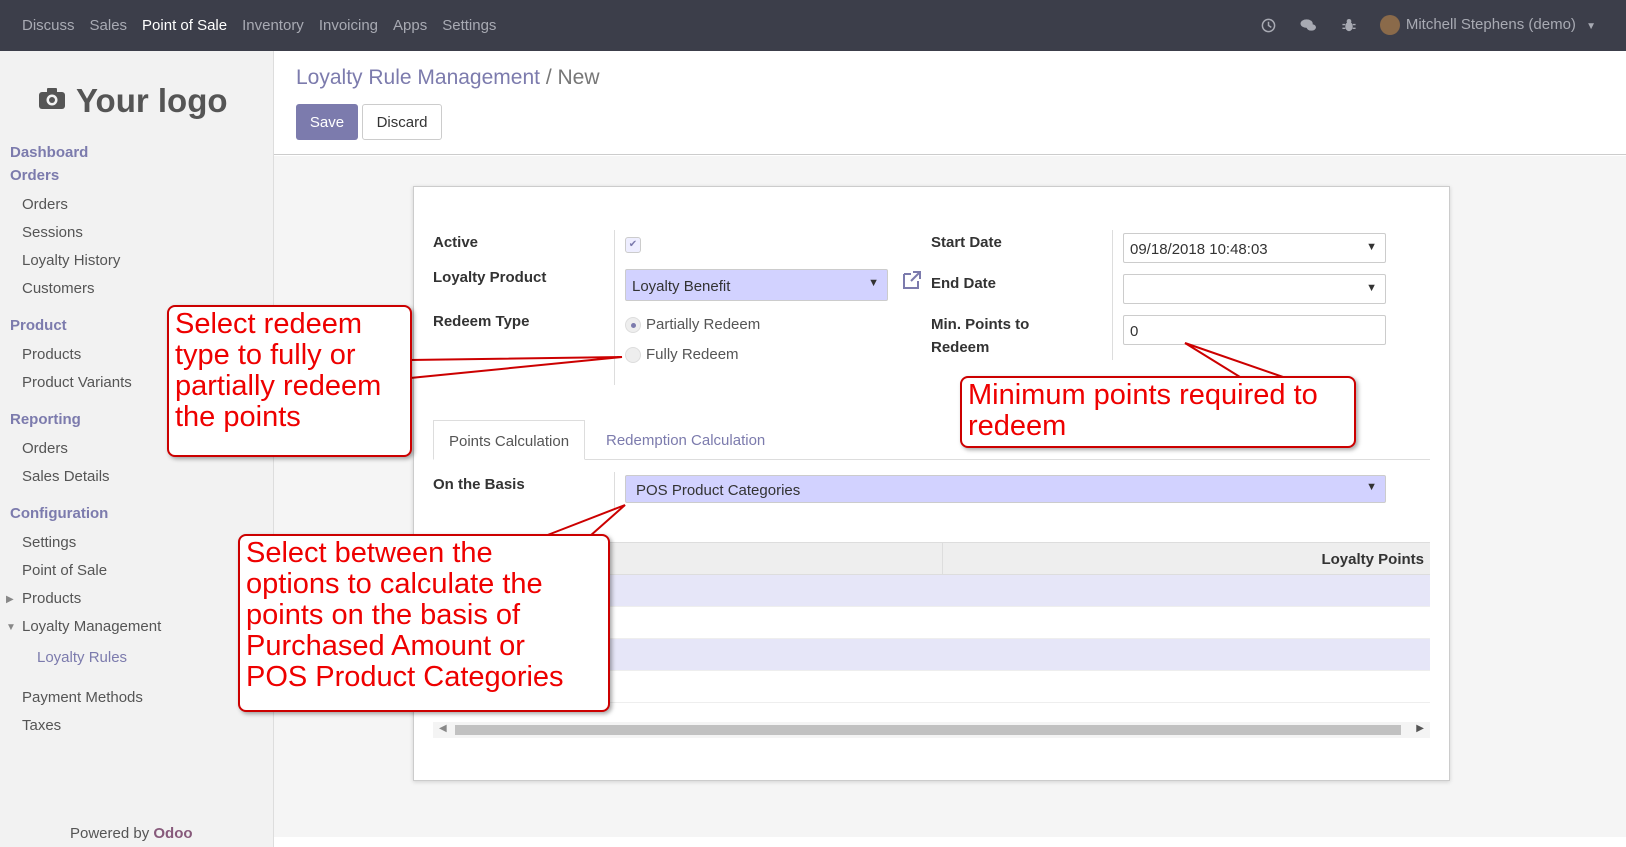 This screenshot has height=847, width=1626. Describe the element at coordinates (268, 324) in the screenshot. I see `callout-line: Select redeem` at that location.